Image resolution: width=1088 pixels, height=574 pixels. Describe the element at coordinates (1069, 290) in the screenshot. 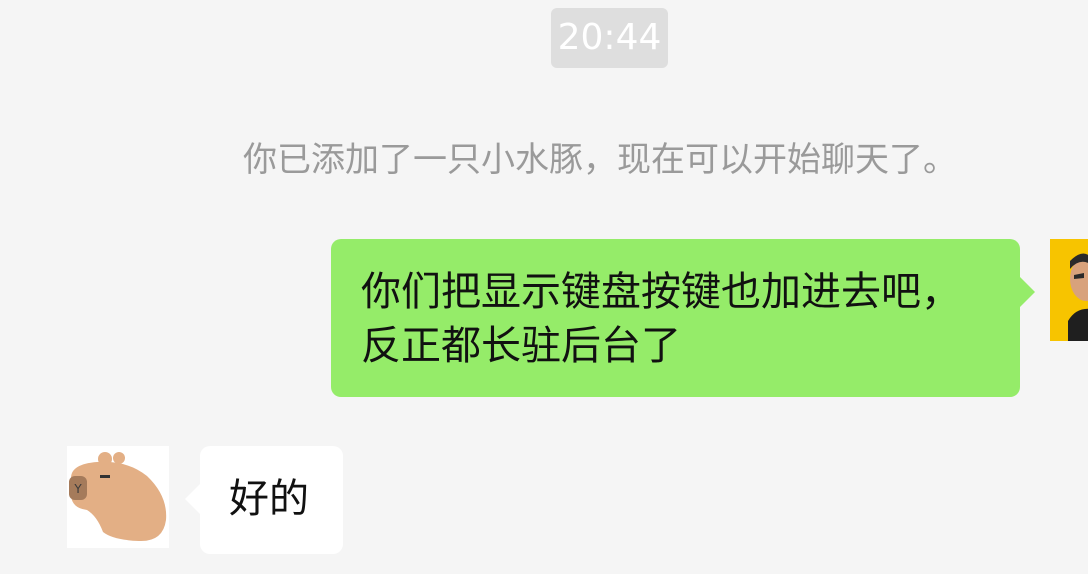

I see `user-photo-icon` at that location.